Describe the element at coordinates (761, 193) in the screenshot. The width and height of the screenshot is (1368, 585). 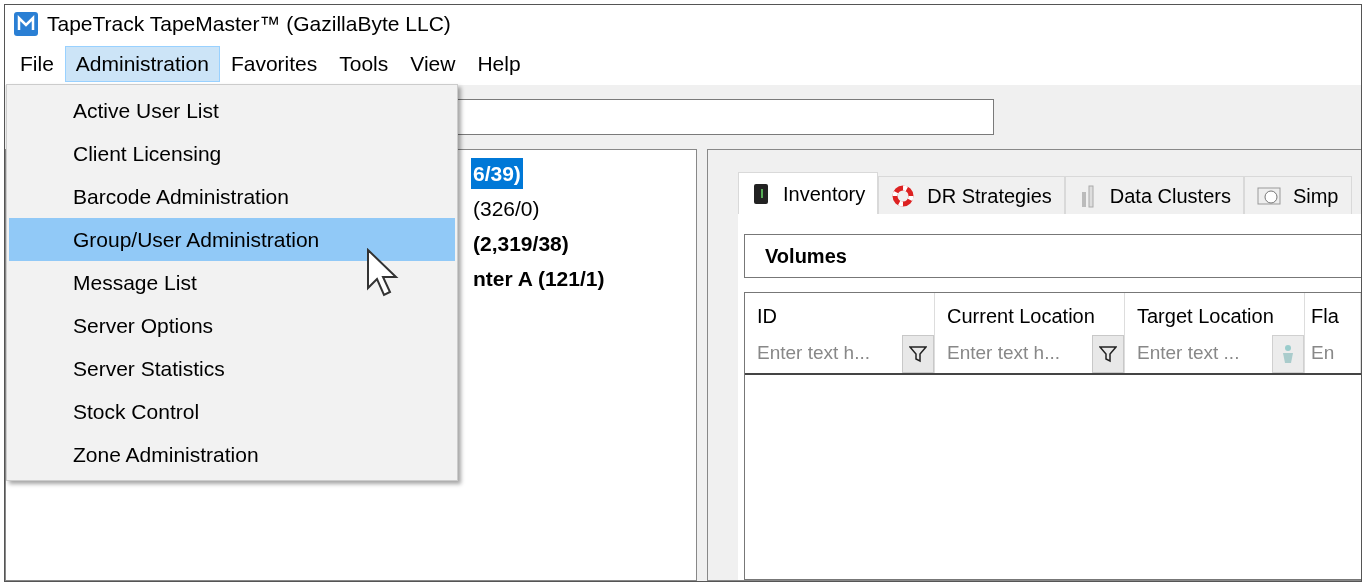
I see `tape-icon` at that location.